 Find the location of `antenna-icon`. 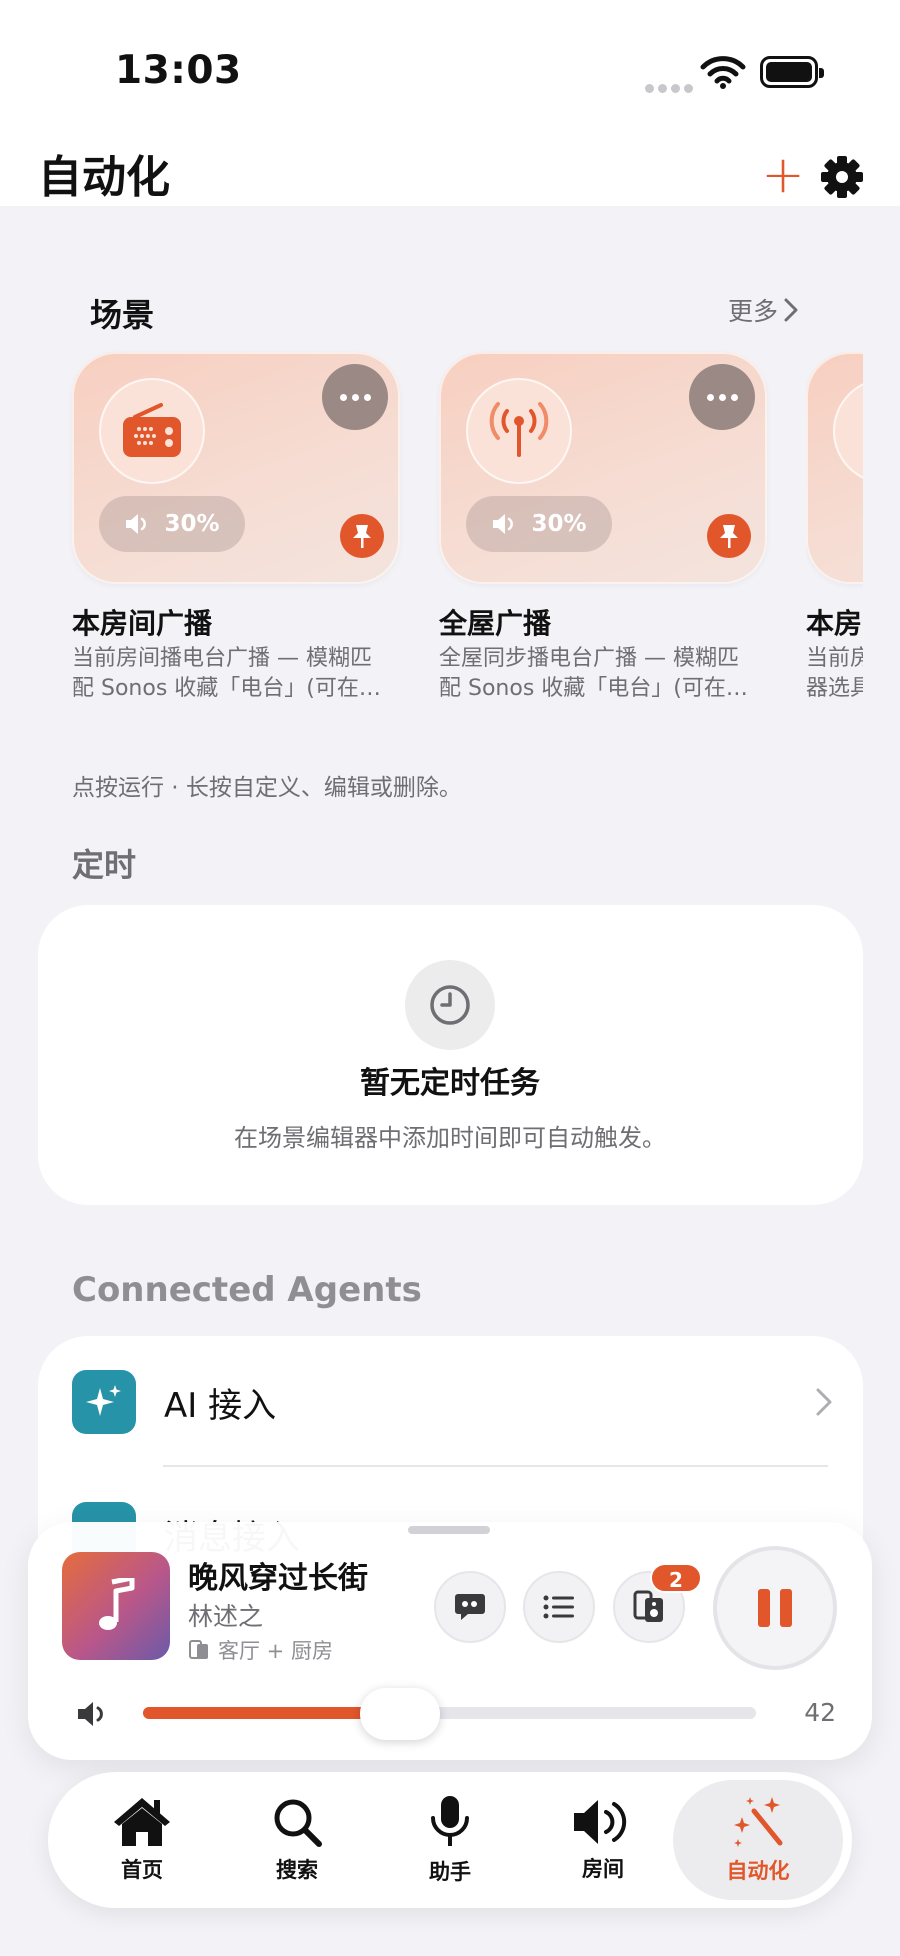

antenna-icon is located at coordinates (519, 429).